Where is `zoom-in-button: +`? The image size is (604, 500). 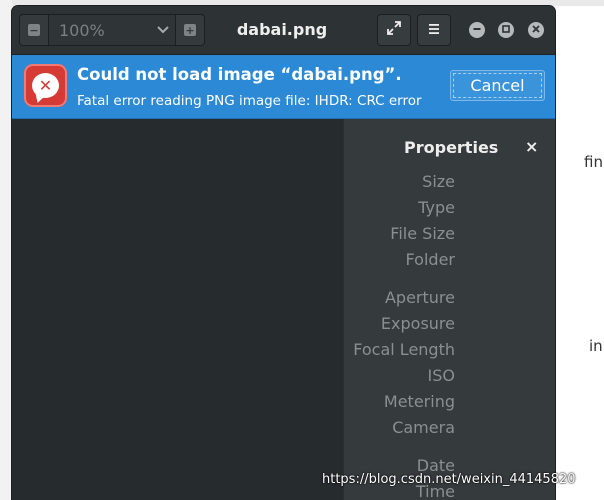 zoom-in-button: + is located at coordinates (190, 30).